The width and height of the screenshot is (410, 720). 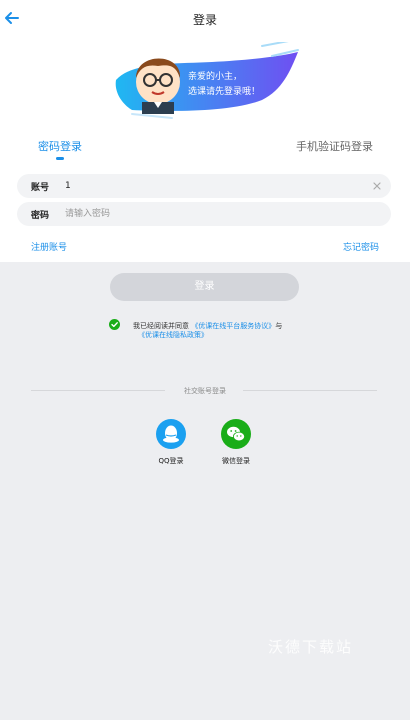 What do you see at coordinates (215, 186) in the screenshot?
I see `account-input` at bounding box center [215, 186].